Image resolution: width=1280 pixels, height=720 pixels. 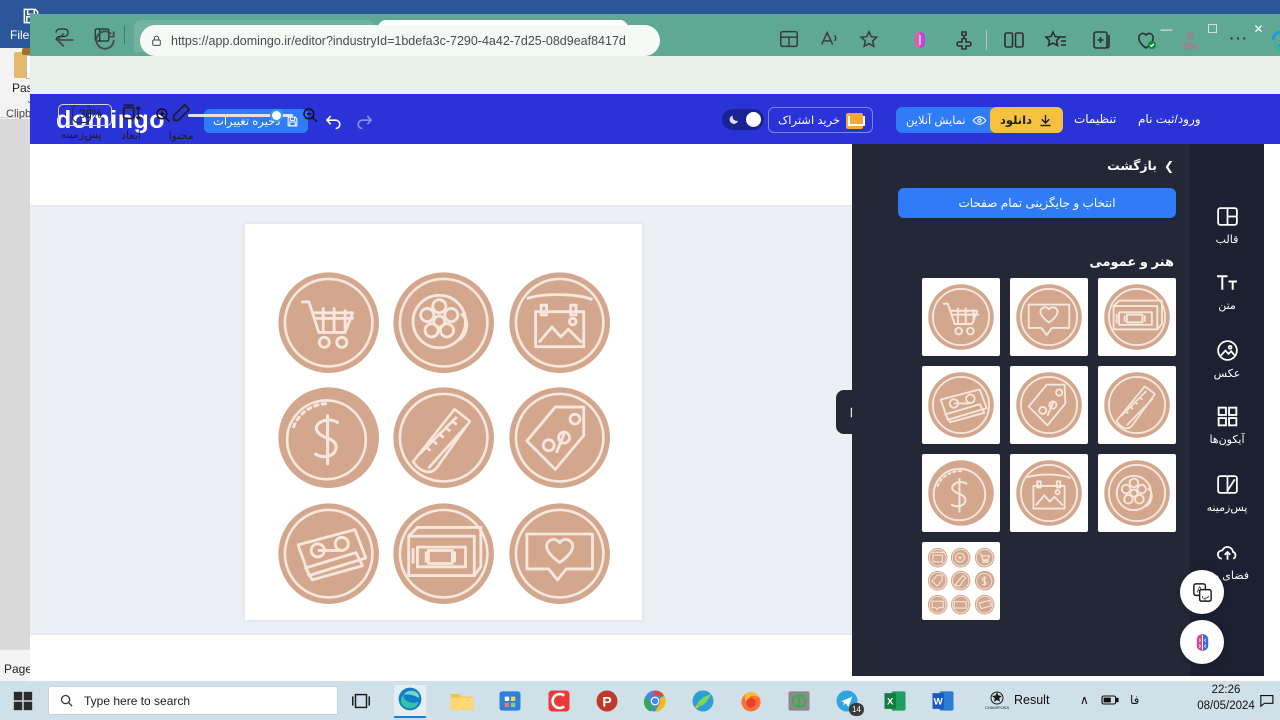 I want to click on potplayer-icon: P, so click(x=607, y=701).